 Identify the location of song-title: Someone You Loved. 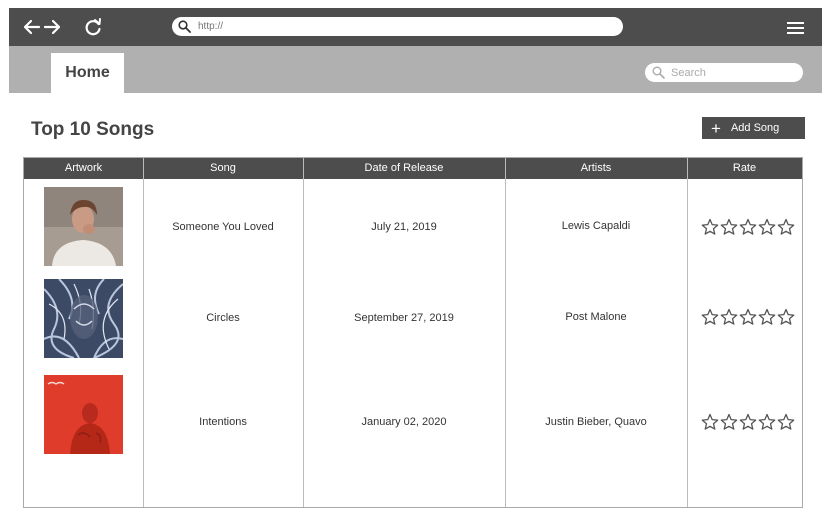
(223, 227).